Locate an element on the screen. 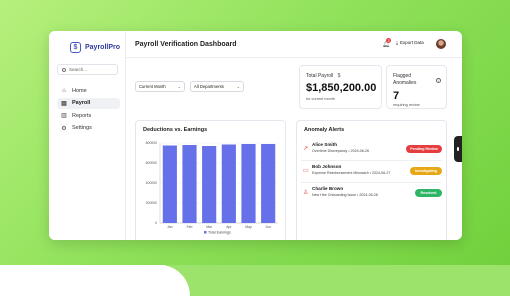  total-payroll-value: $1,850,200.00 is located at coordinates (341, 88).